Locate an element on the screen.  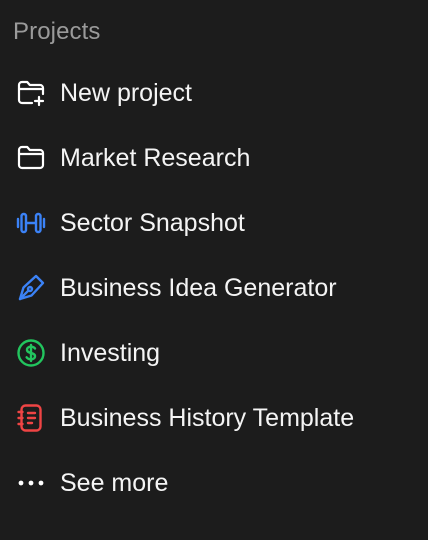
item-label: Business Idea Generator is located at coordinates (198, 287).